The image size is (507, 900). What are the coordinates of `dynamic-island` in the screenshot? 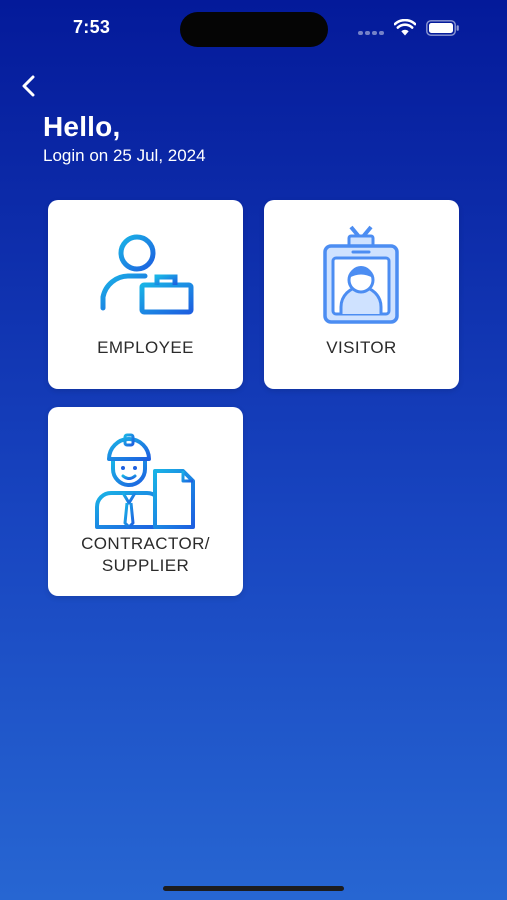 It's located at (254, 29).